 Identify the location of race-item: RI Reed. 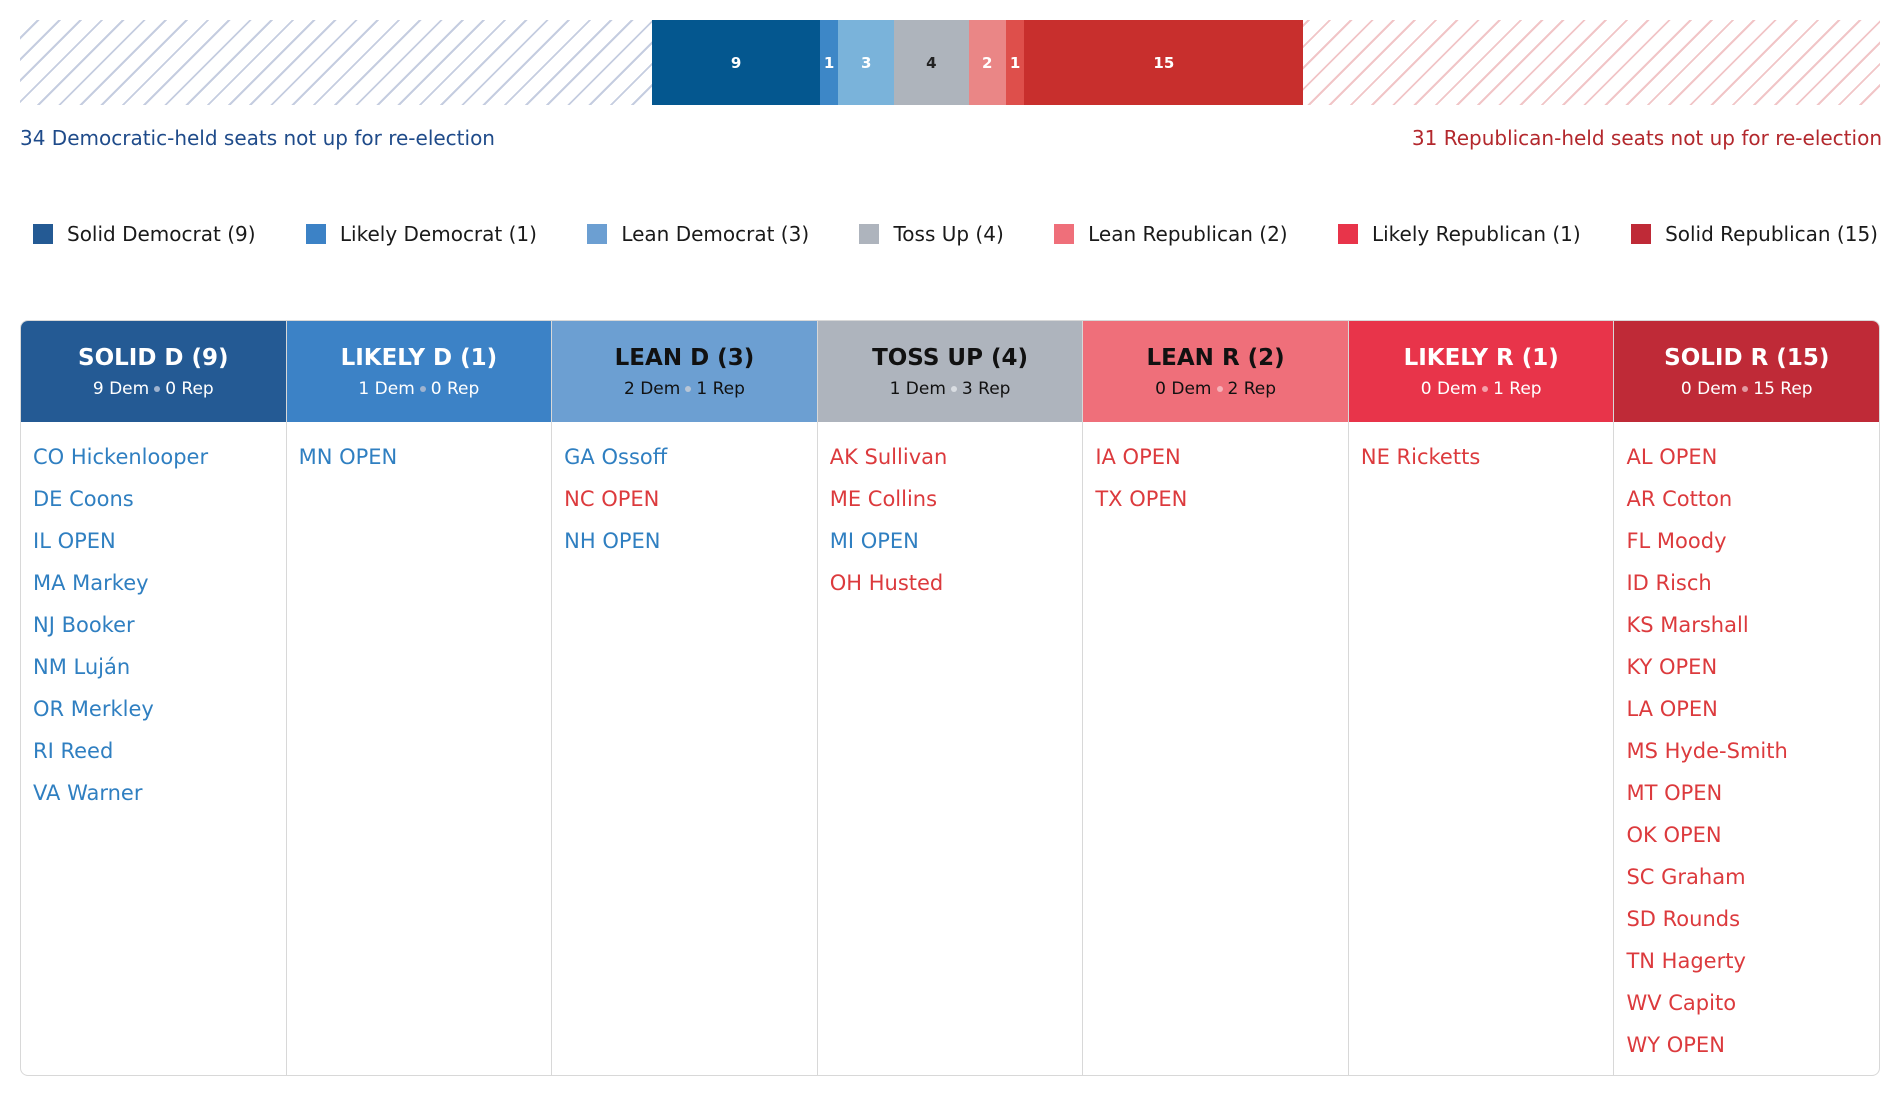
(153, 757).